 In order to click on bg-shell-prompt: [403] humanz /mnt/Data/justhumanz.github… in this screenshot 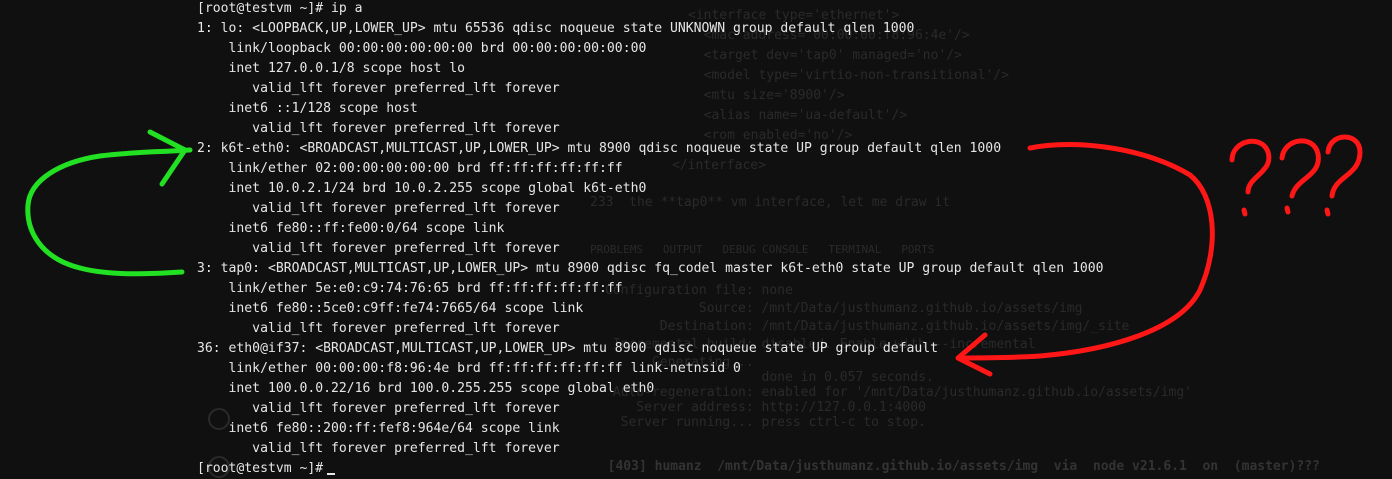, I will do `click(956, 466)`.